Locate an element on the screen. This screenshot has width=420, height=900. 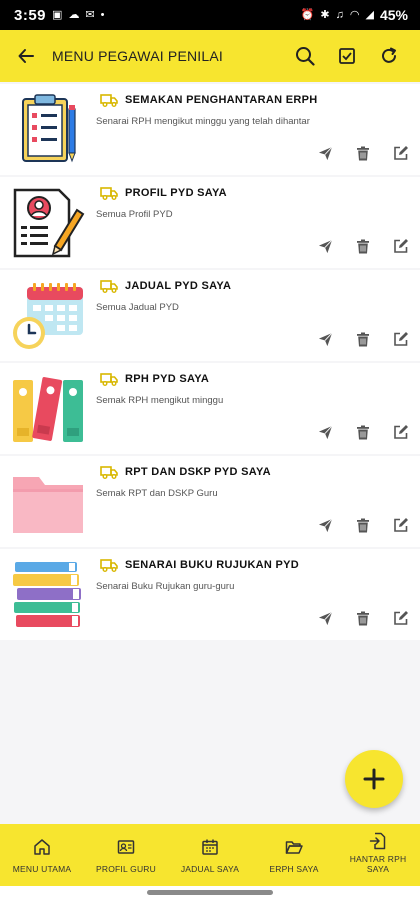
nav-hantar-rph-saya: HANTAR RPH SAYA is located at coordinates (378, 855).